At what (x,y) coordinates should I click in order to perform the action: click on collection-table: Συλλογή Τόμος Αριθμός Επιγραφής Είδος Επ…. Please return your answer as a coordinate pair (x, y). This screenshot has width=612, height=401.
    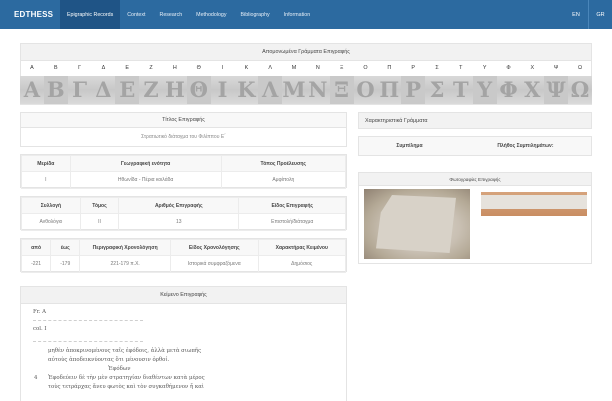
    Looking at the image, I should click on (183, 213).